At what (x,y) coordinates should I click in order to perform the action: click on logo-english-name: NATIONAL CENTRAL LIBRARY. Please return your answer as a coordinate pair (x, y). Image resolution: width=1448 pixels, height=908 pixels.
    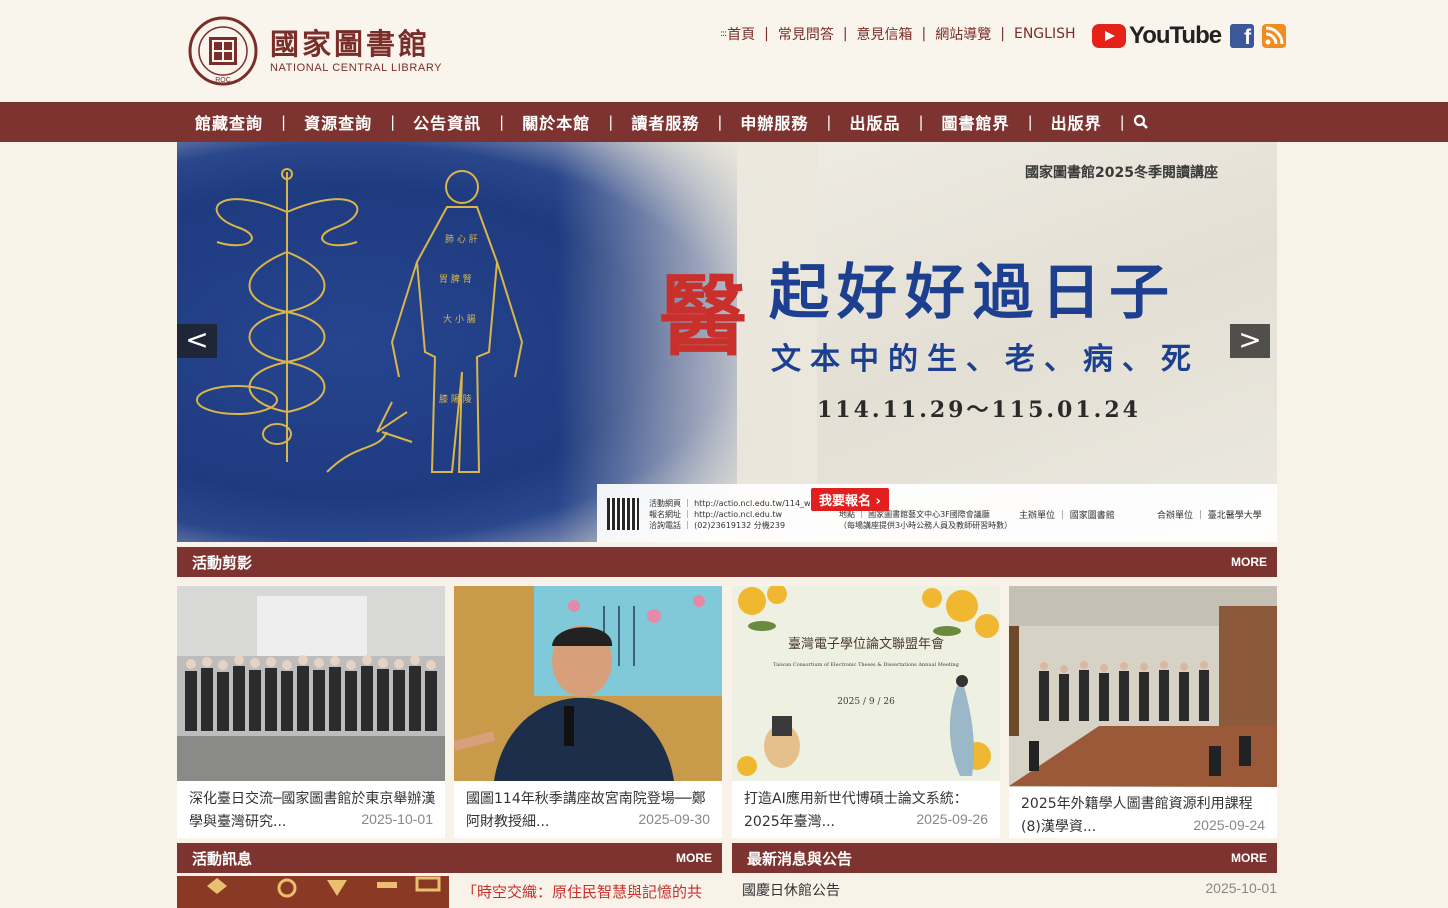
    Looking at the image, I should click on (356, 68).